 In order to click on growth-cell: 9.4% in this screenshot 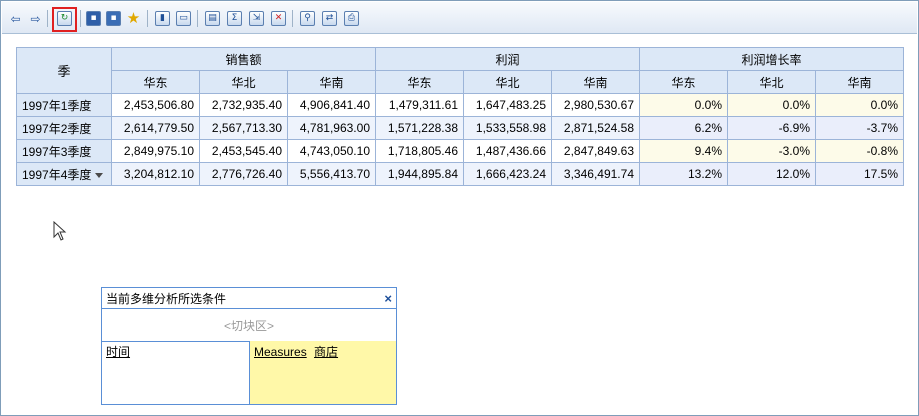, I will do `click(683, 151)`.